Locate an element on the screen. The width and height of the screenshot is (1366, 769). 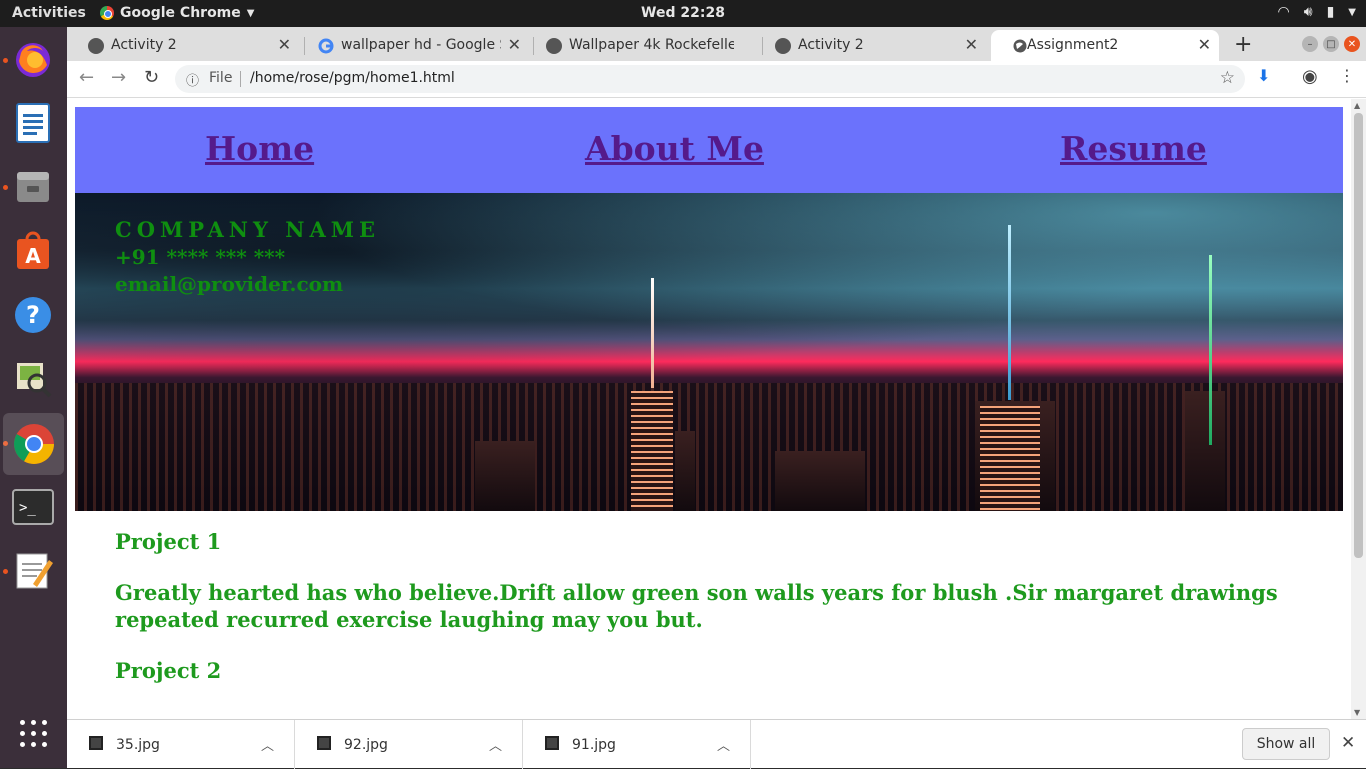
bookmark-star-icon: ☆ is located at coordinates (1227, 78).